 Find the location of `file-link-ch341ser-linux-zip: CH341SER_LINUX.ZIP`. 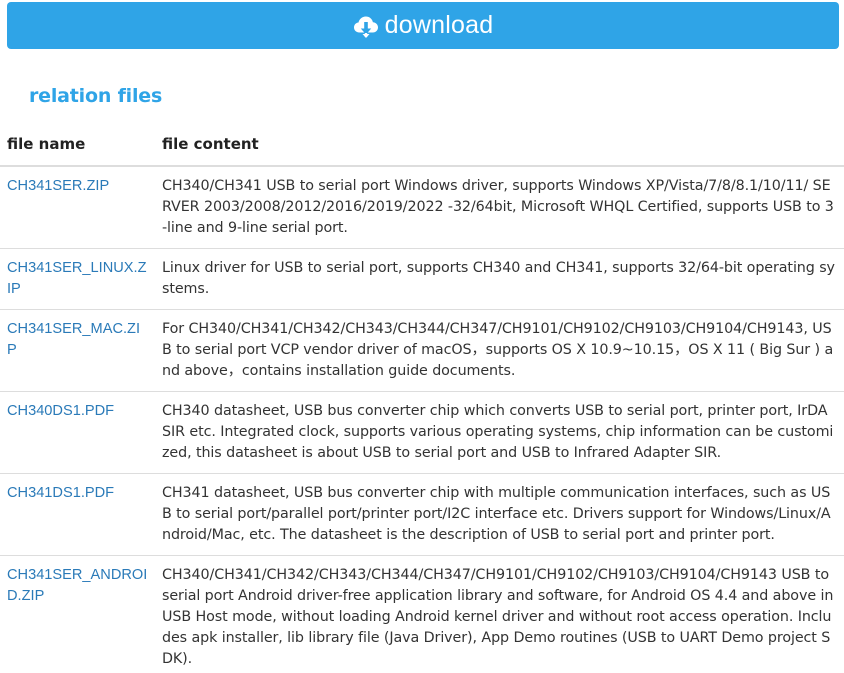

file-link-ch341ser-linux-zip: CH341SER_LINUX.ZIP is located at coordinates (77, 278).